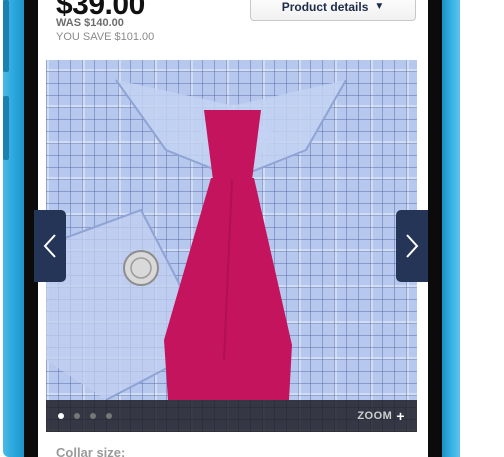 The image size is (504, 457). I want to click on chevron-left-icon, so click(49, 246).